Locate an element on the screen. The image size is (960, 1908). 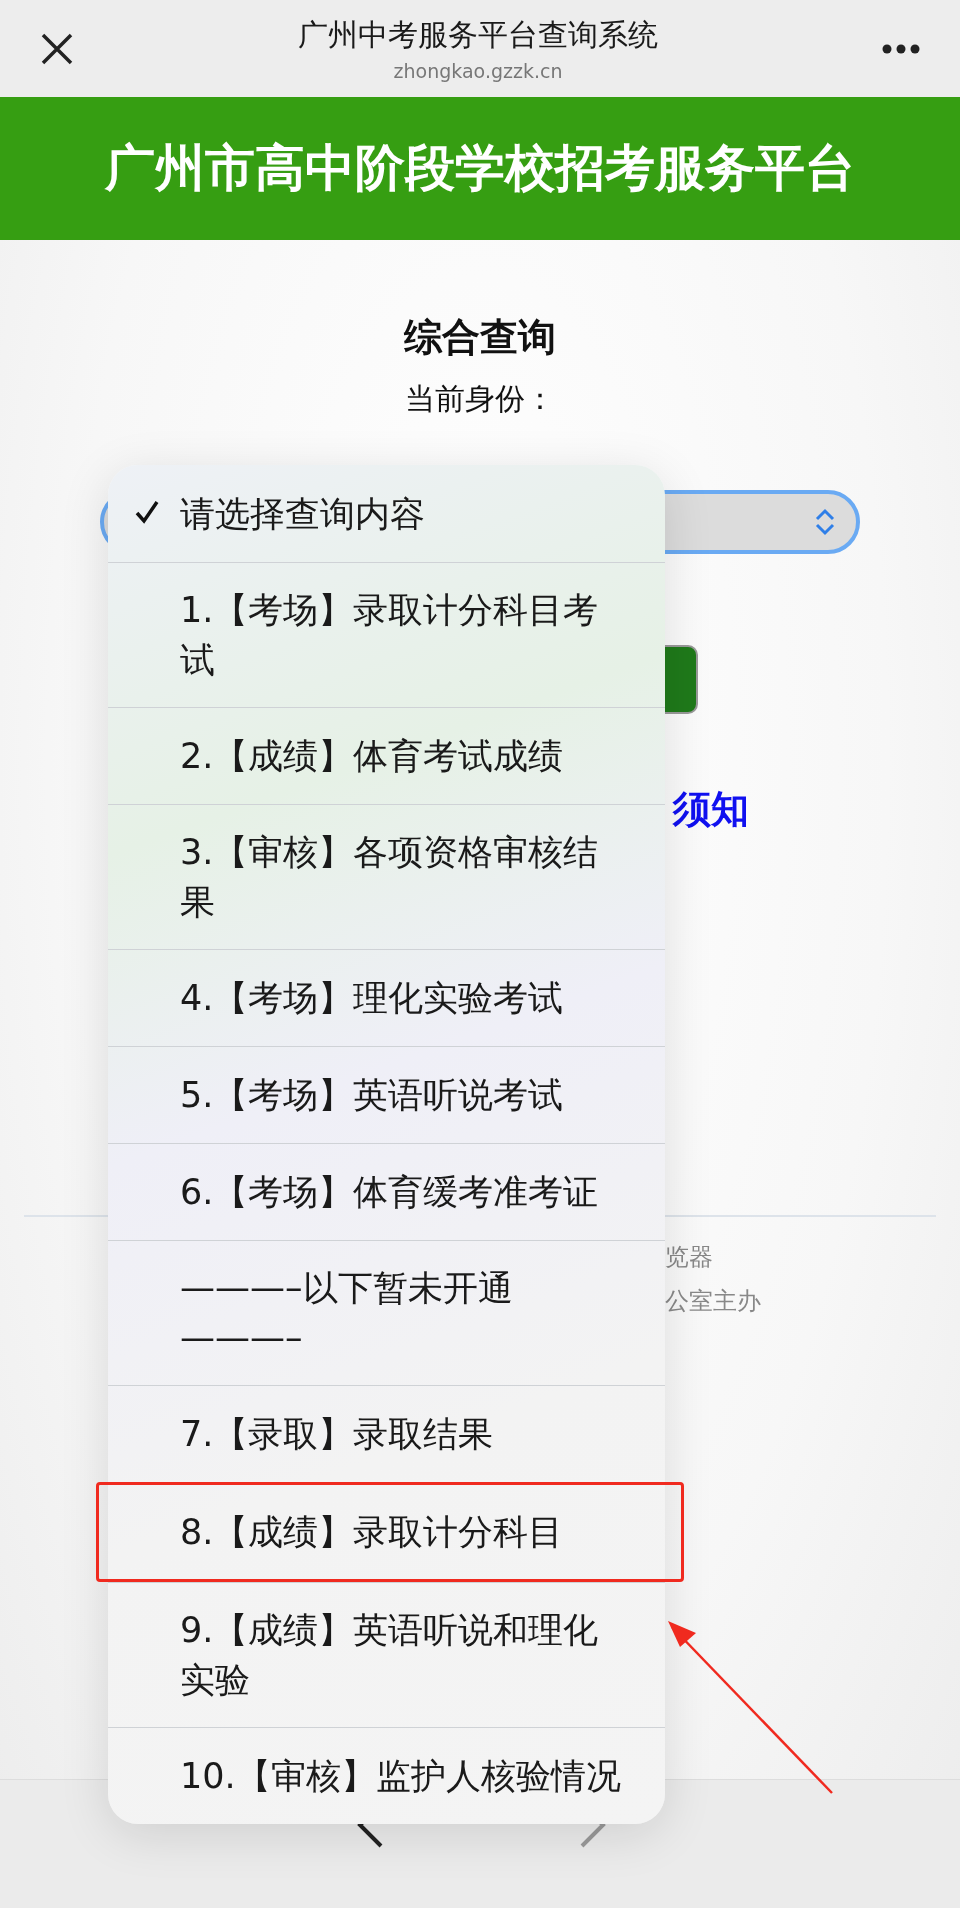
menu-option: 5.【考场】英语听说考试 is located at coordinates (386, 1094).